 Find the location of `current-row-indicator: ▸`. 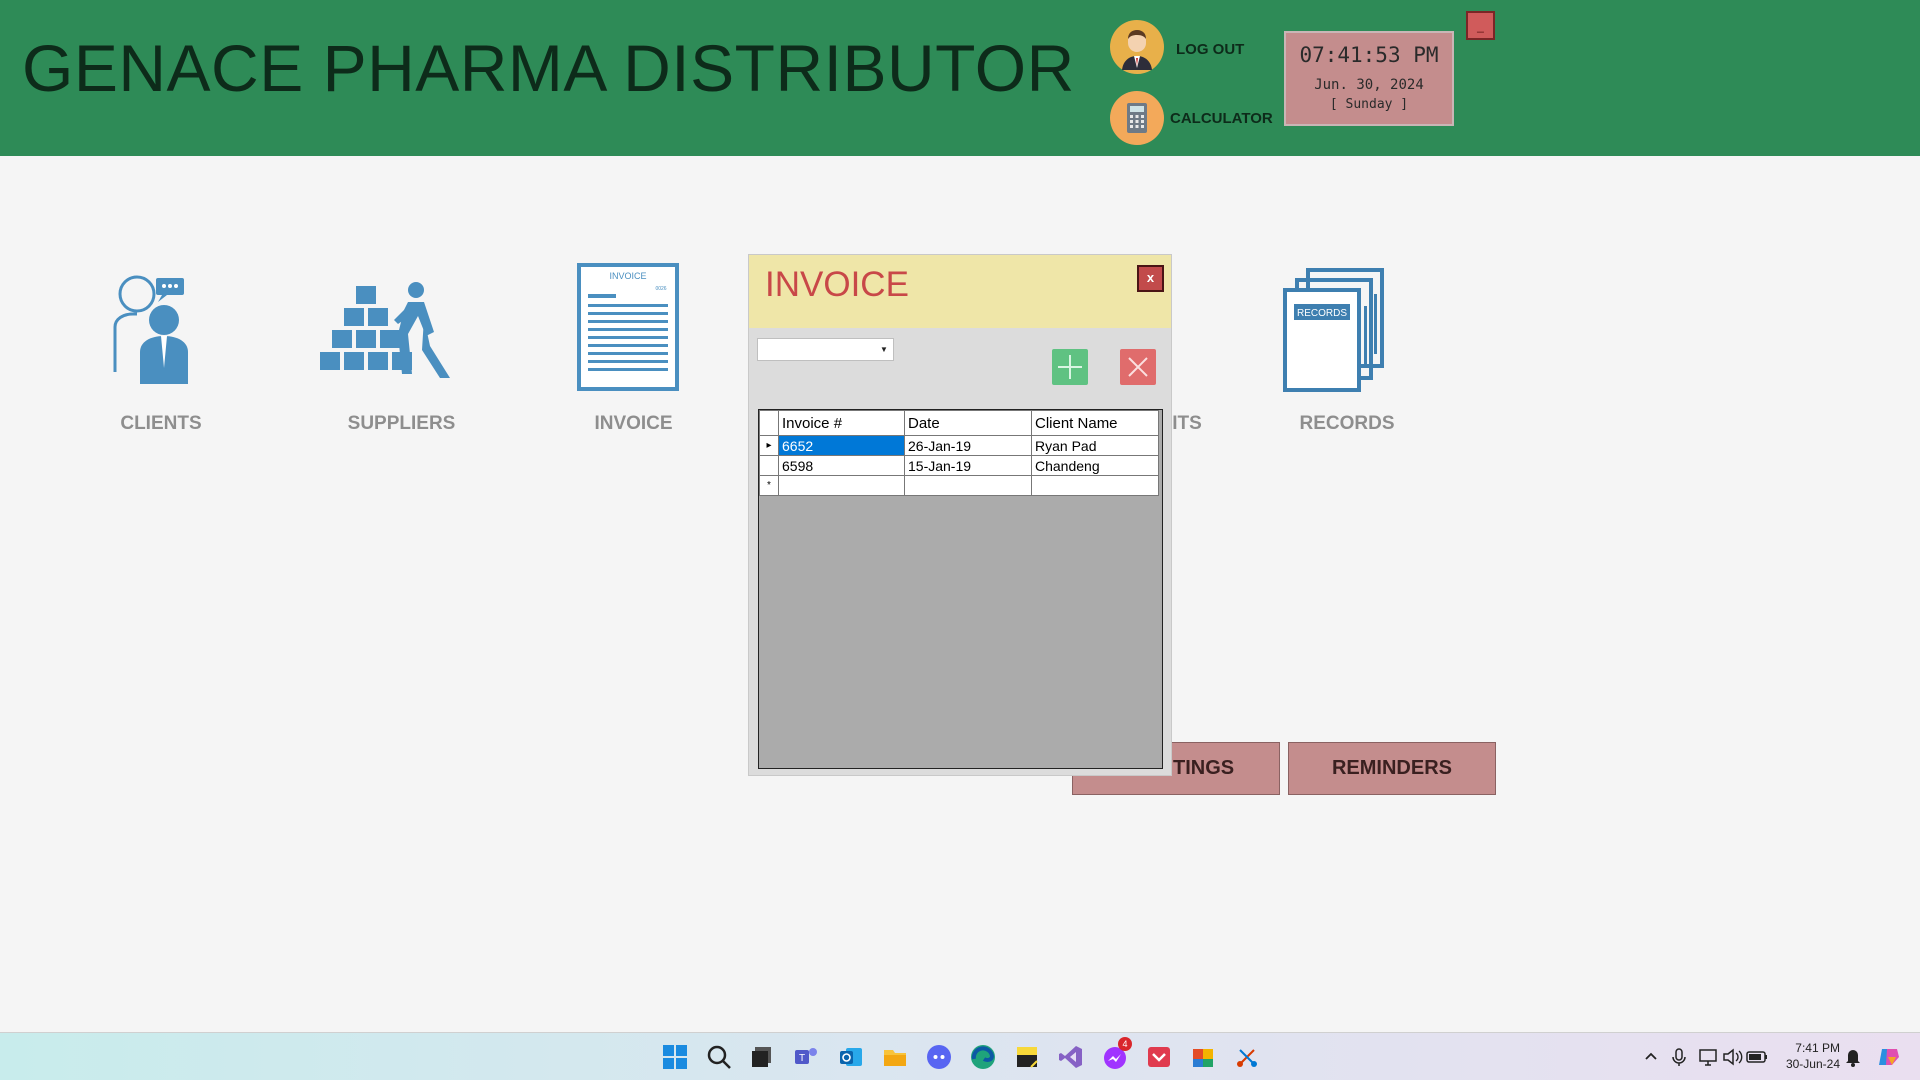

current-row-indicator: ▸ is located at coordinates (769, 445).